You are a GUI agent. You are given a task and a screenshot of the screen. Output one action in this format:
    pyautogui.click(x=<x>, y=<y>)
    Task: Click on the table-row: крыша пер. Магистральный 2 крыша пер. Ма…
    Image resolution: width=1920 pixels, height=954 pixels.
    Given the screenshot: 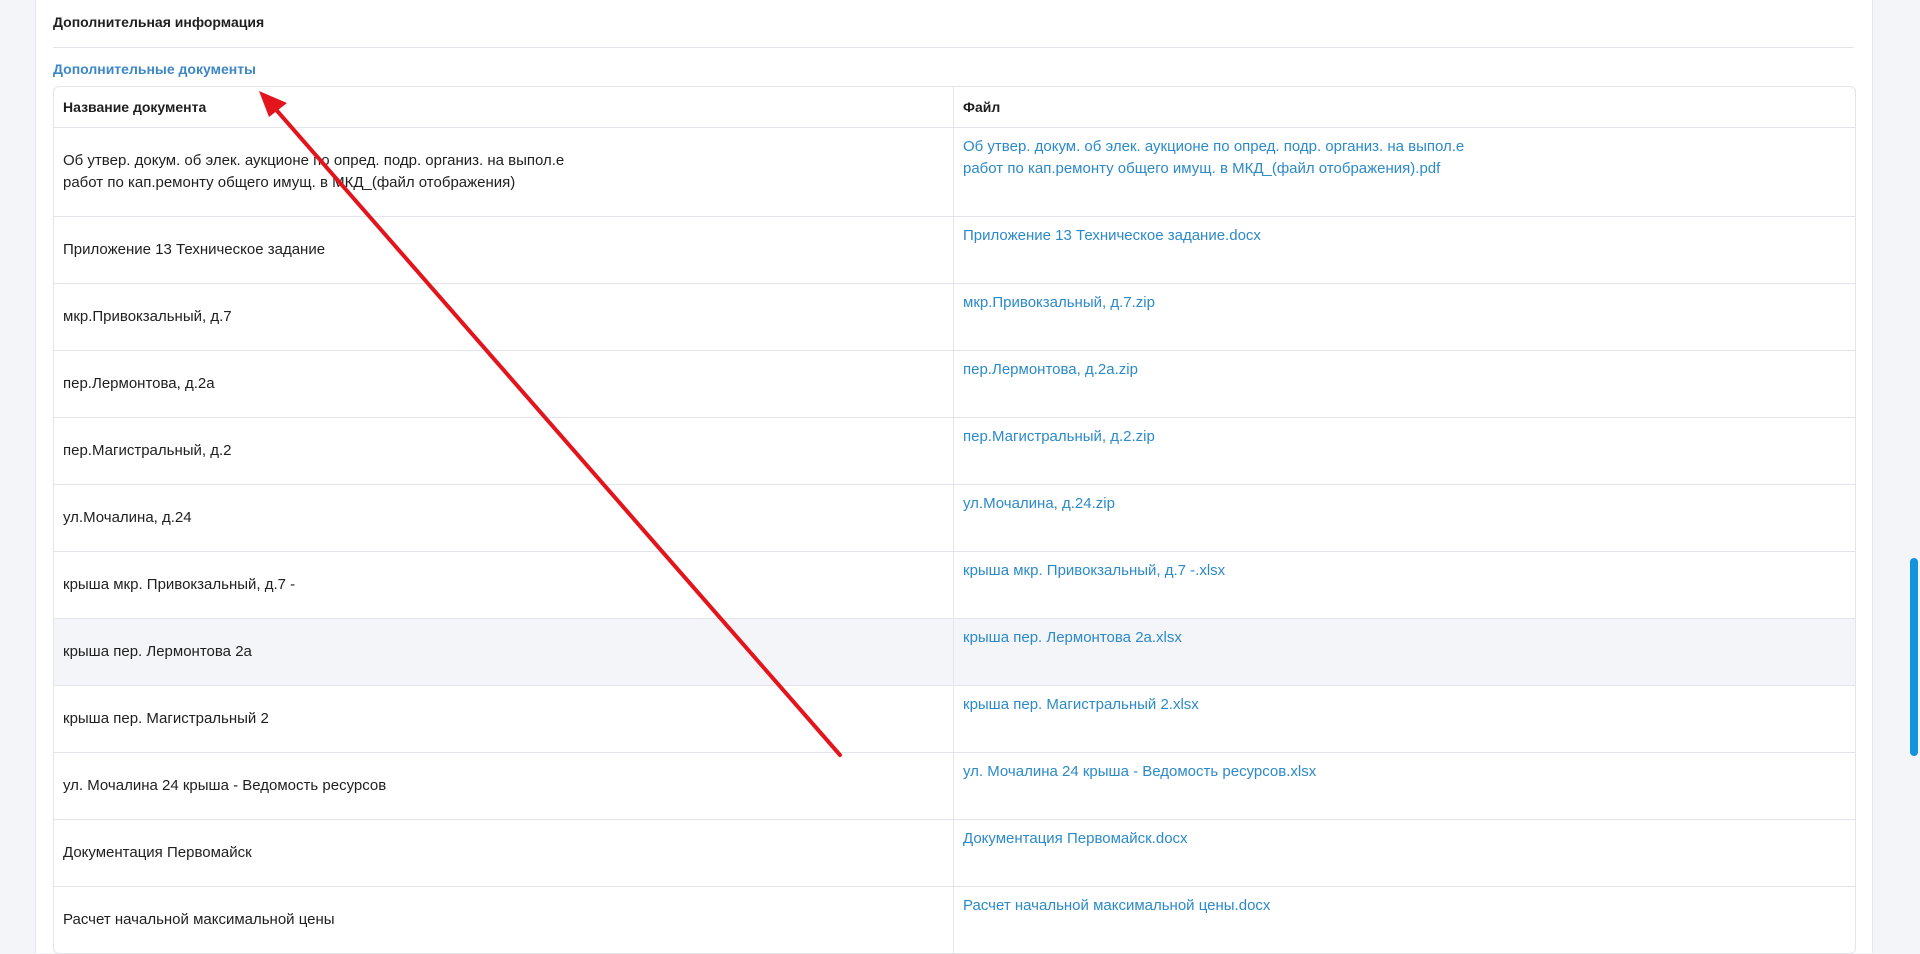 What is the action you would take?
    pyautogui.click(x=954, y=718)
    